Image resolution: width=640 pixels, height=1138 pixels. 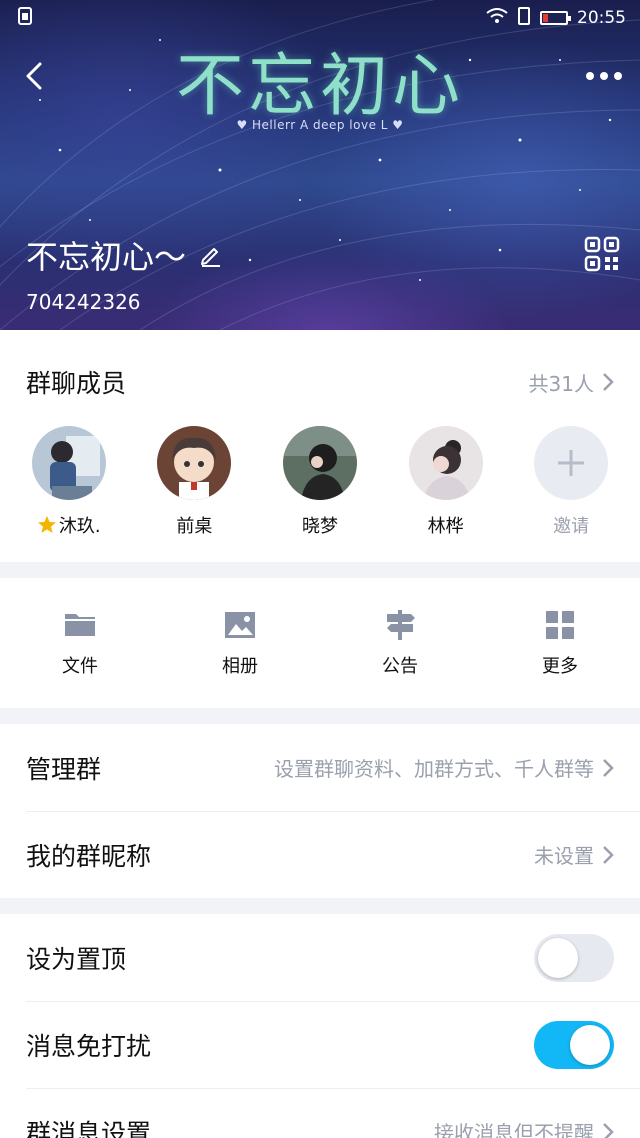 I want to click on member-item: 林桦, so click(x=446, y=482).